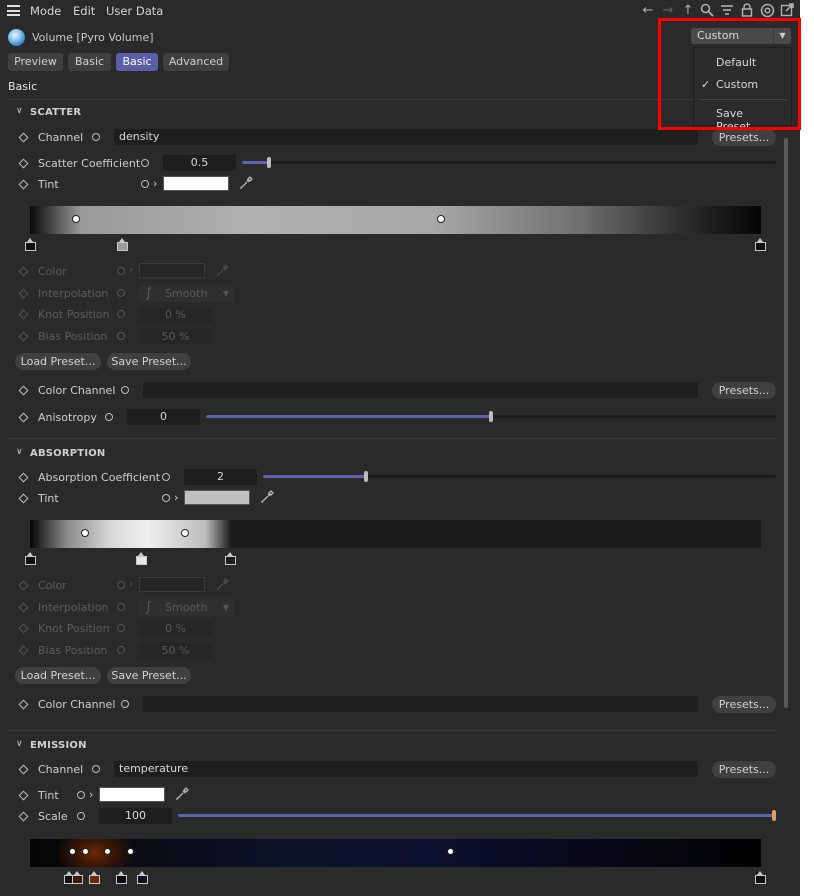 This screenshot has width=814, height=896. I want to click on scatter-gradient, so click(395, 220).